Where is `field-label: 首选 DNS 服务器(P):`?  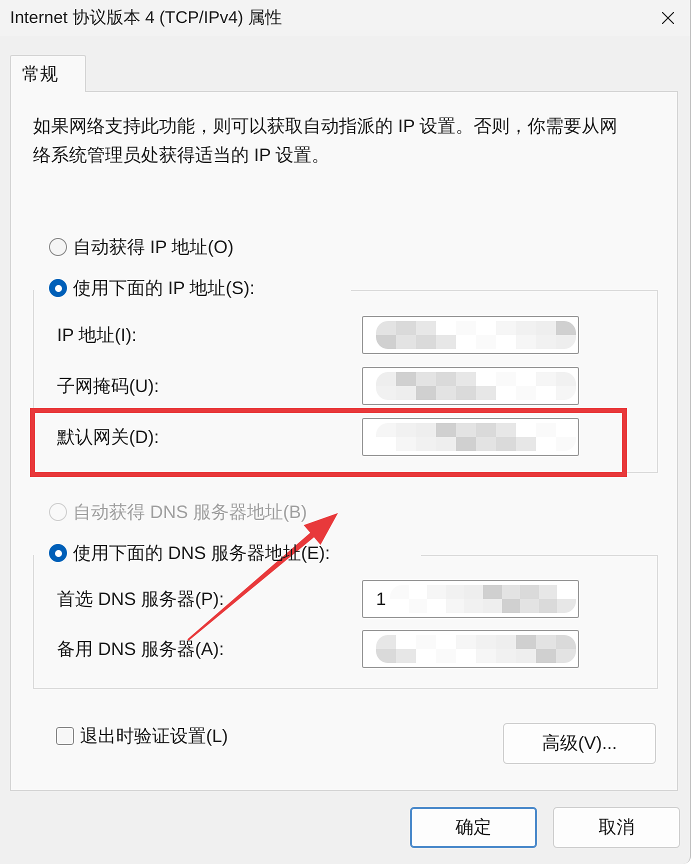 field-label: 首选 DNS 服务器(P): is located at coordinates (141, 599).